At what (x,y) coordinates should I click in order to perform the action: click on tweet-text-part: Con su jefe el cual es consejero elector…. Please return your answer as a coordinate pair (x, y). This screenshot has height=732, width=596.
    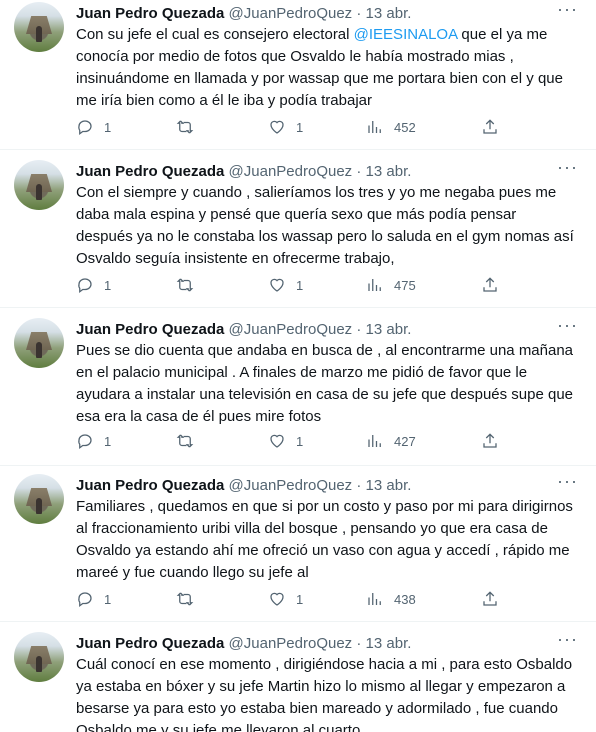
    Looking at the image, I should click on (215, 34).